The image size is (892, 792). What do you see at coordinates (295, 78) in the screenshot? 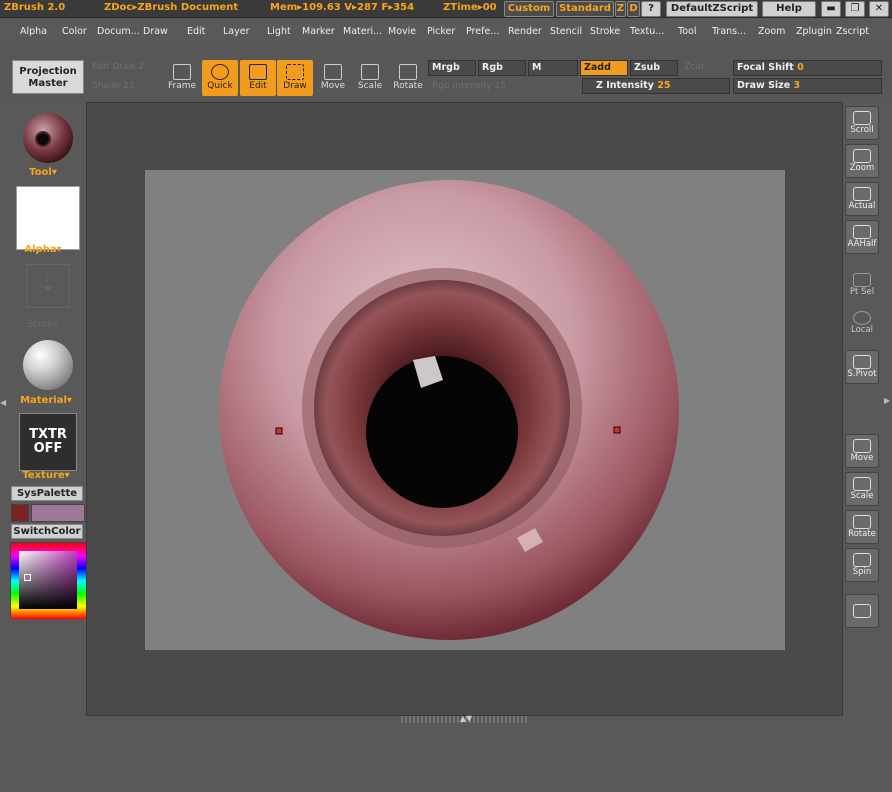
I see `draw-button: Draw` at bounding box center [295, 78].